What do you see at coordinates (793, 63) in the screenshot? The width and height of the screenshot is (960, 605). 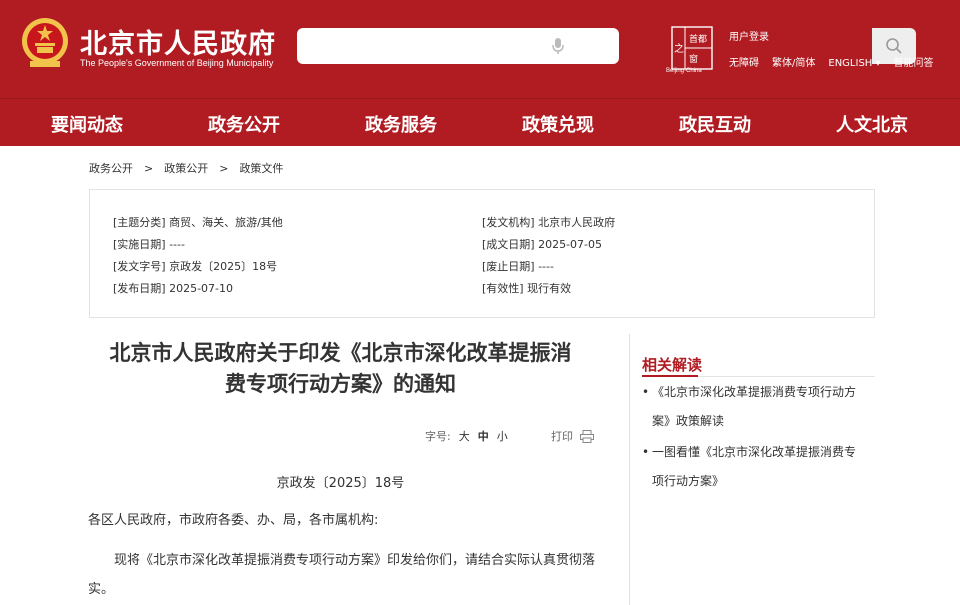 I see `traditional-simplified-link: 繁体/简体` at bounding box center [793, 63].